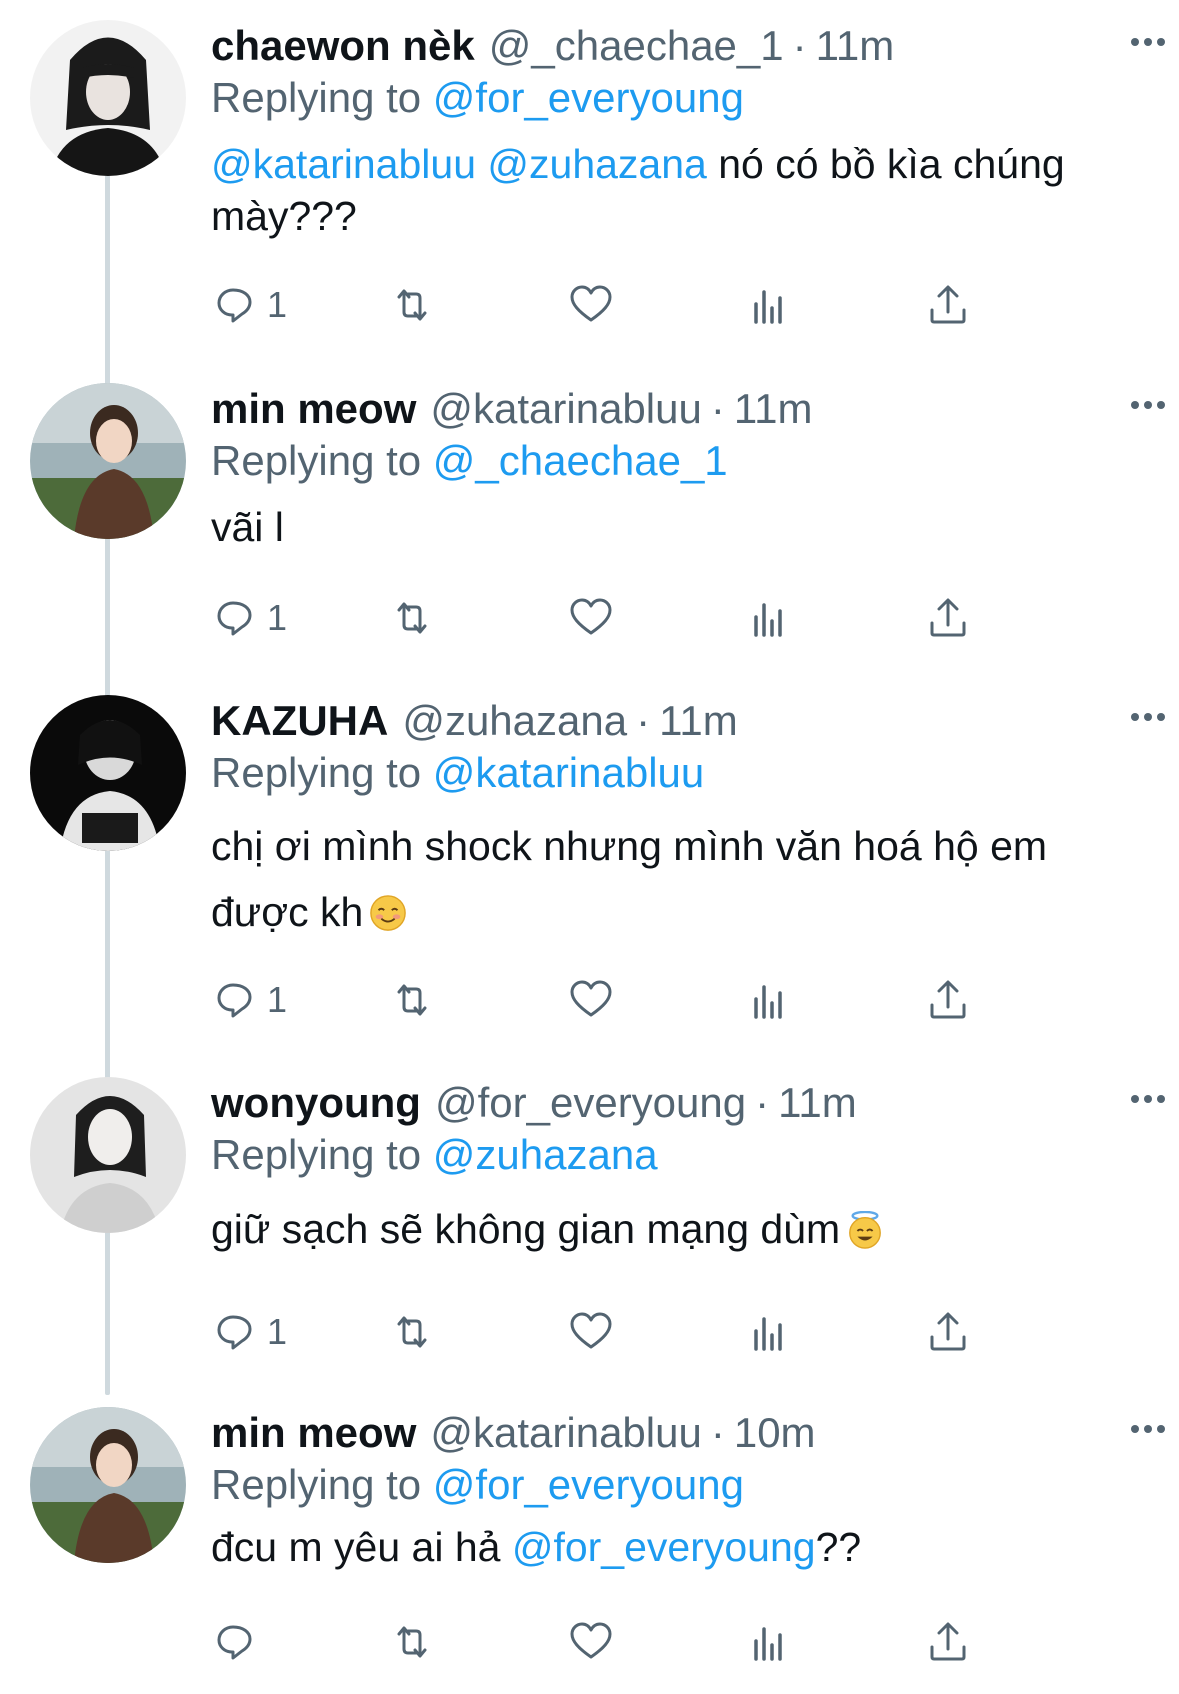 The height and width of the screenshot is (1694, 1179). I want to click on timestamp: 10m, so click(775, 1433).